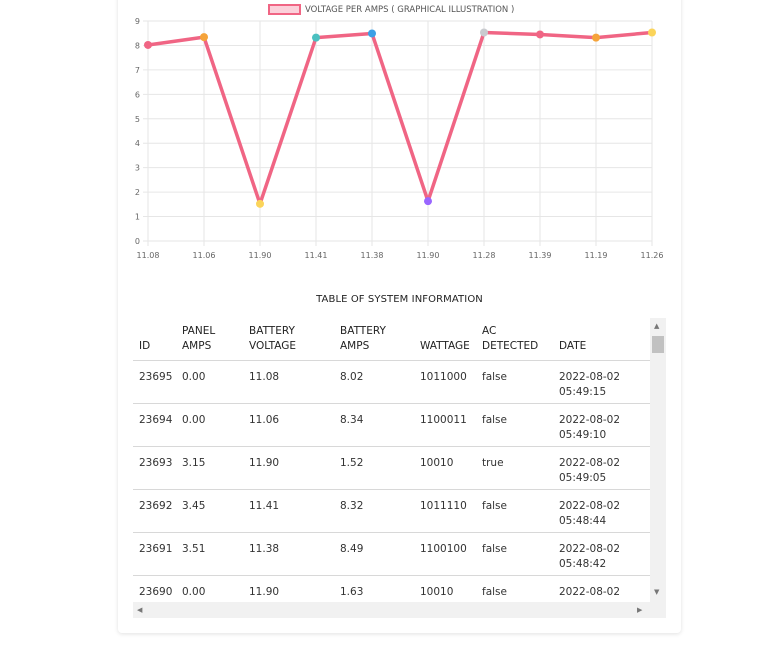 The width and height of the screenshot is (782, 655). What do you see at coordinates (137, 168) in the screenshot?
I see `y-tick-label: 3` at bounding box center [137, 168].